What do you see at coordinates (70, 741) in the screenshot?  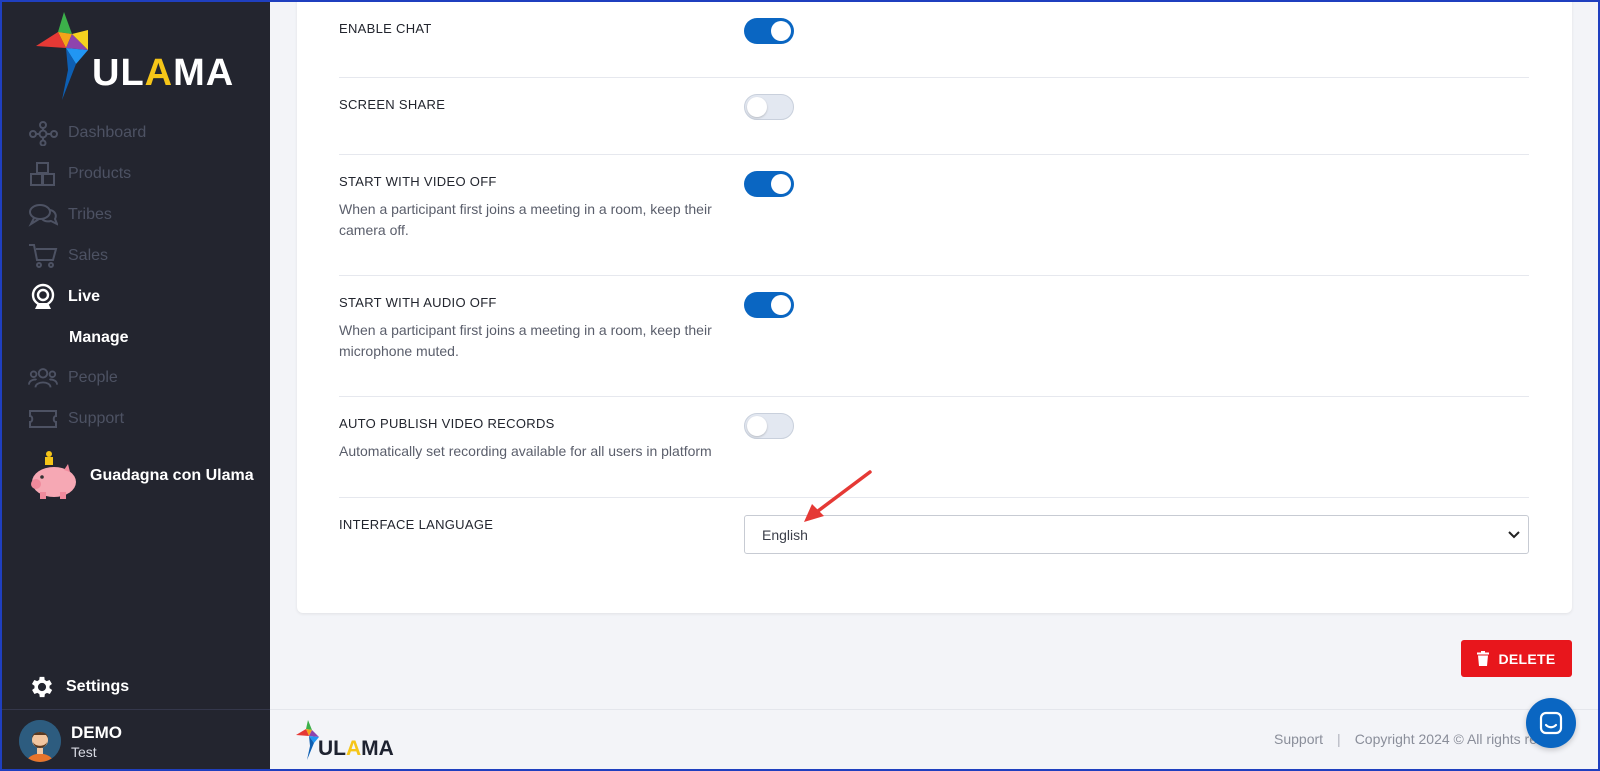 I see `user-profile: DEMO Test` at bounding box center [70, 741].